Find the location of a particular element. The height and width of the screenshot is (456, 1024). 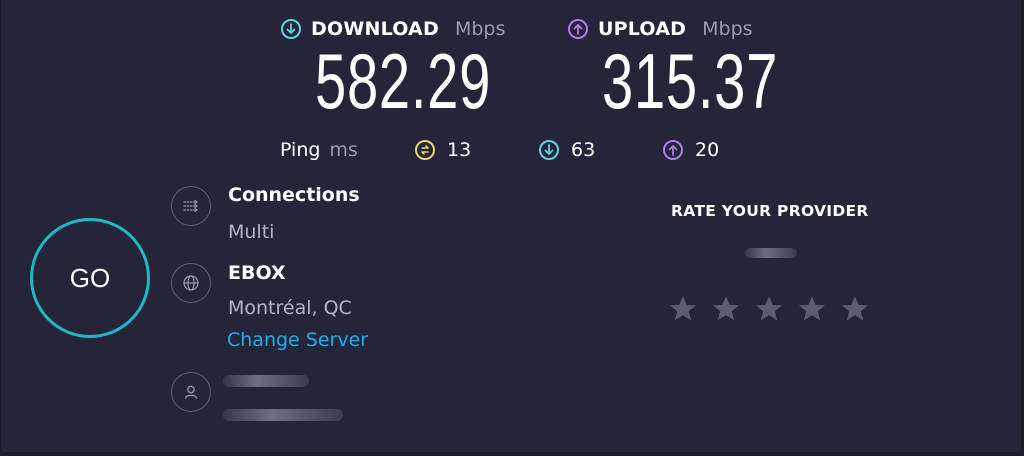

ping-download-value: 63 is located at coordinates (583, 150).